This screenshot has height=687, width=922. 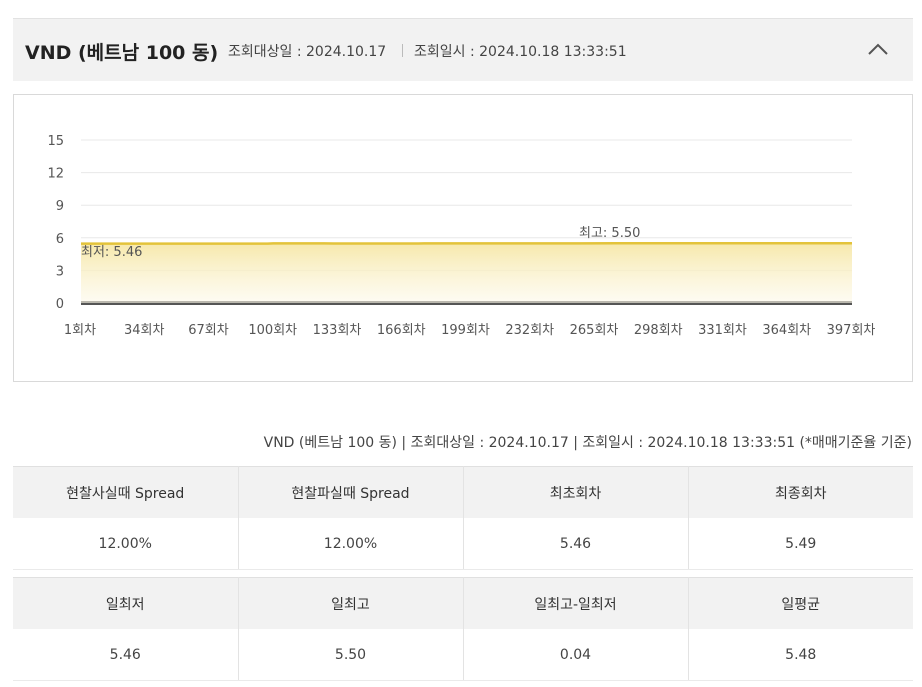 What do you see at coordinates (466, 273) in the screenshot?
I see `series-area` at bounding box center [466, 273].